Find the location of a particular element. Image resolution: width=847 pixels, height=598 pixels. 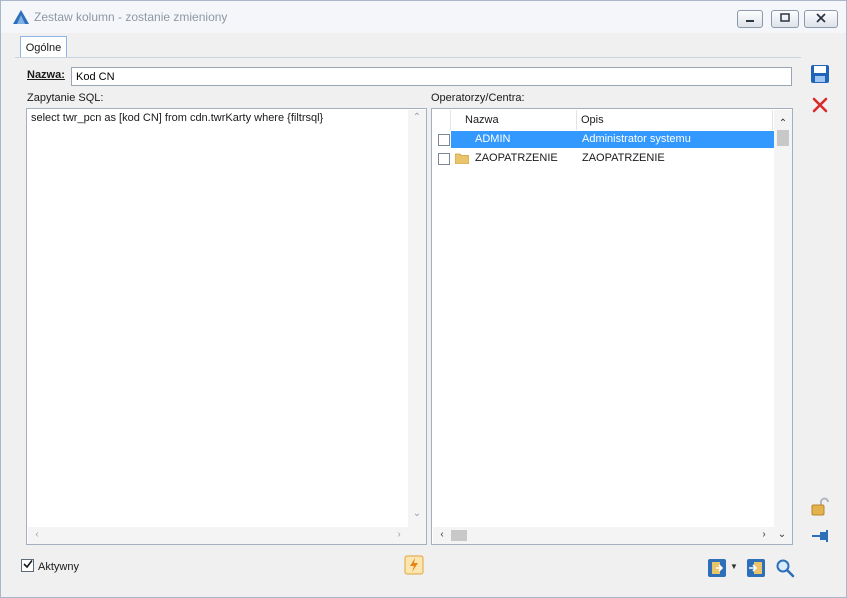

search-icon is located at coordinates (785, 569).